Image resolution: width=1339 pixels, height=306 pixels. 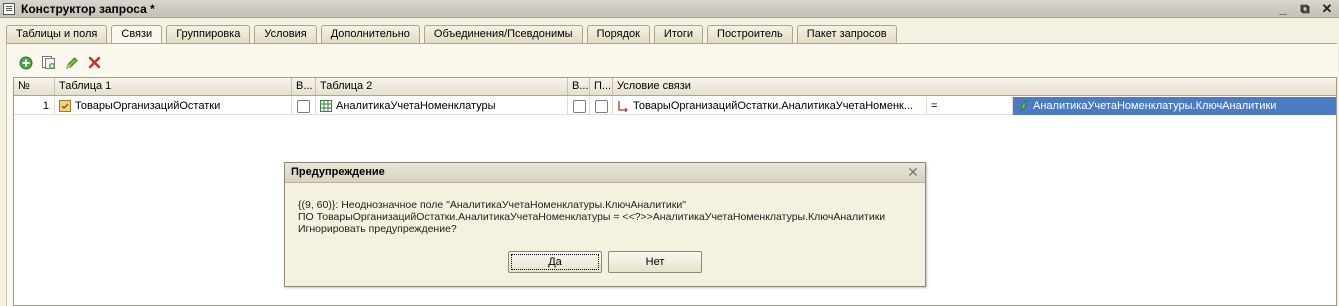 I want to click on tab-grouping: Группировка, so click(x=208, y=34).